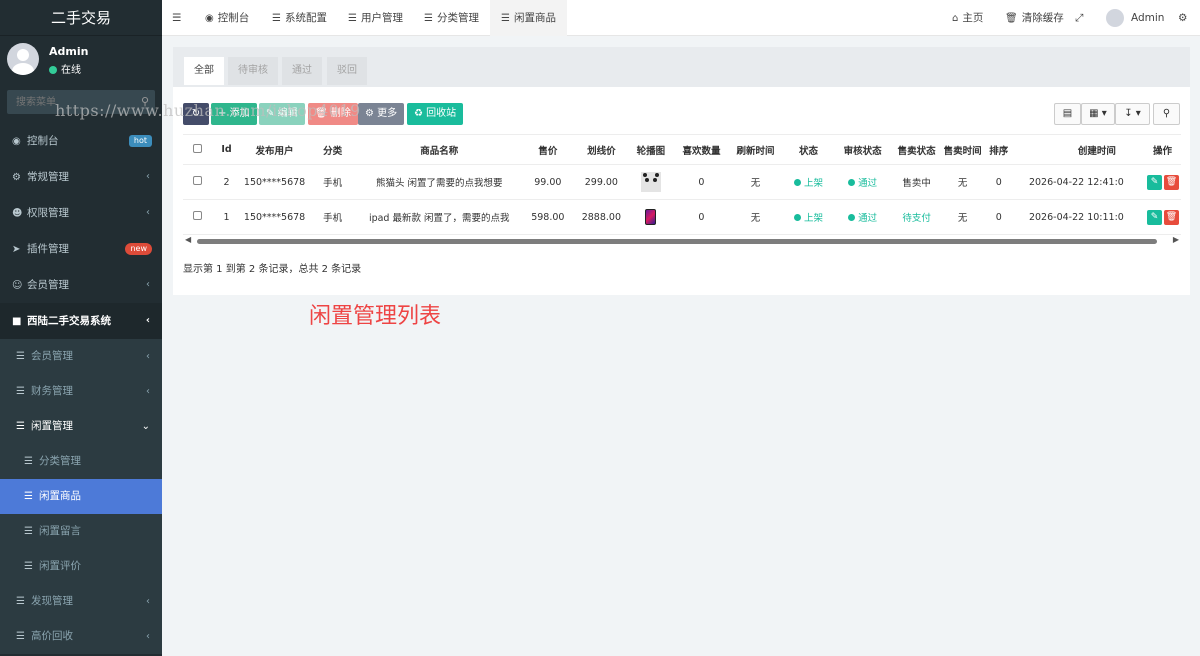 The width and height of the screenshot is (1200, 656). I want to click on sidebar-item-label: 插件管理, so click(48, 249).